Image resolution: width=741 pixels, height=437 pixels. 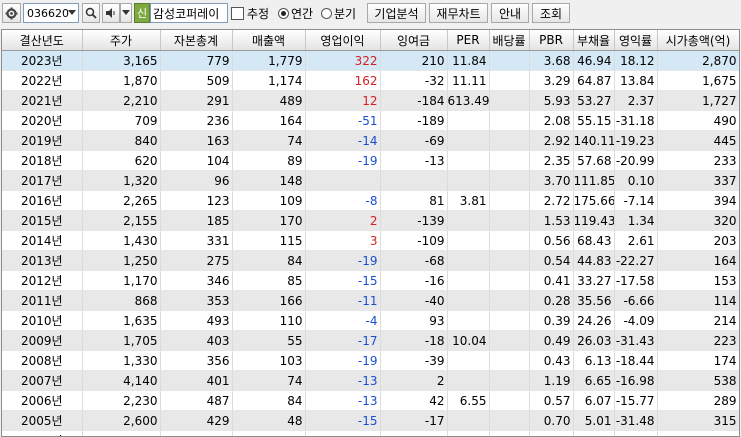 What do you see at coordinates (111, 13) in the screenshot?
I see `sound-button` at bounding box center [111, 13].